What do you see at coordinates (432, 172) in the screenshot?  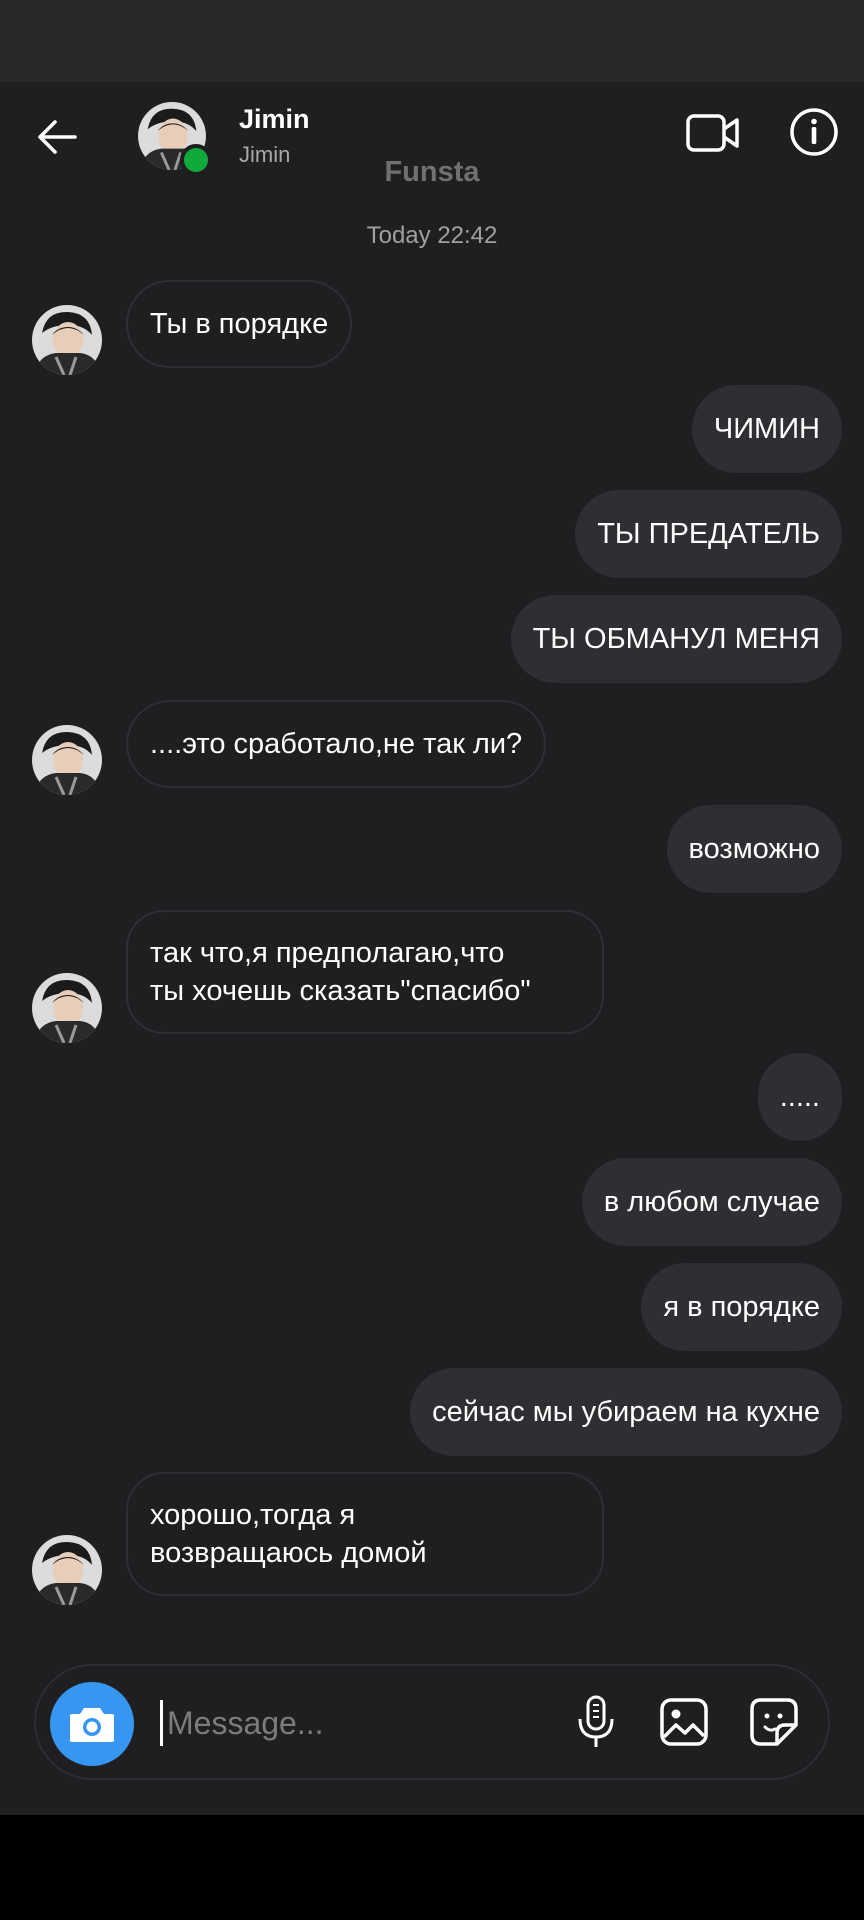 I see `watermark: Funsta` at bounding box center [432, 172].